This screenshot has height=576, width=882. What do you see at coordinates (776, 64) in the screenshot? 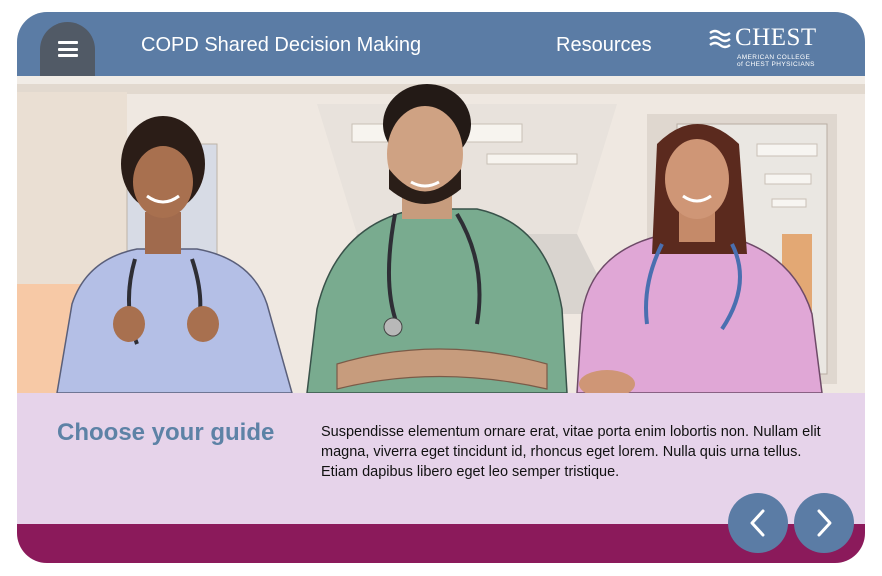
I see `logo-subtitle-line2: of CHEST PHYSICIANS` at bounding box center [776, 64].